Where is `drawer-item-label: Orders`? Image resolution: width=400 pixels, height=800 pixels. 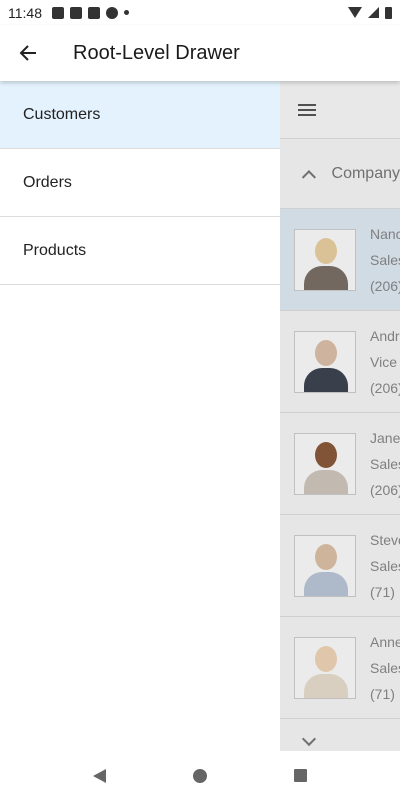
drawer-item-label: Orders is located at coordinates (47, 182).